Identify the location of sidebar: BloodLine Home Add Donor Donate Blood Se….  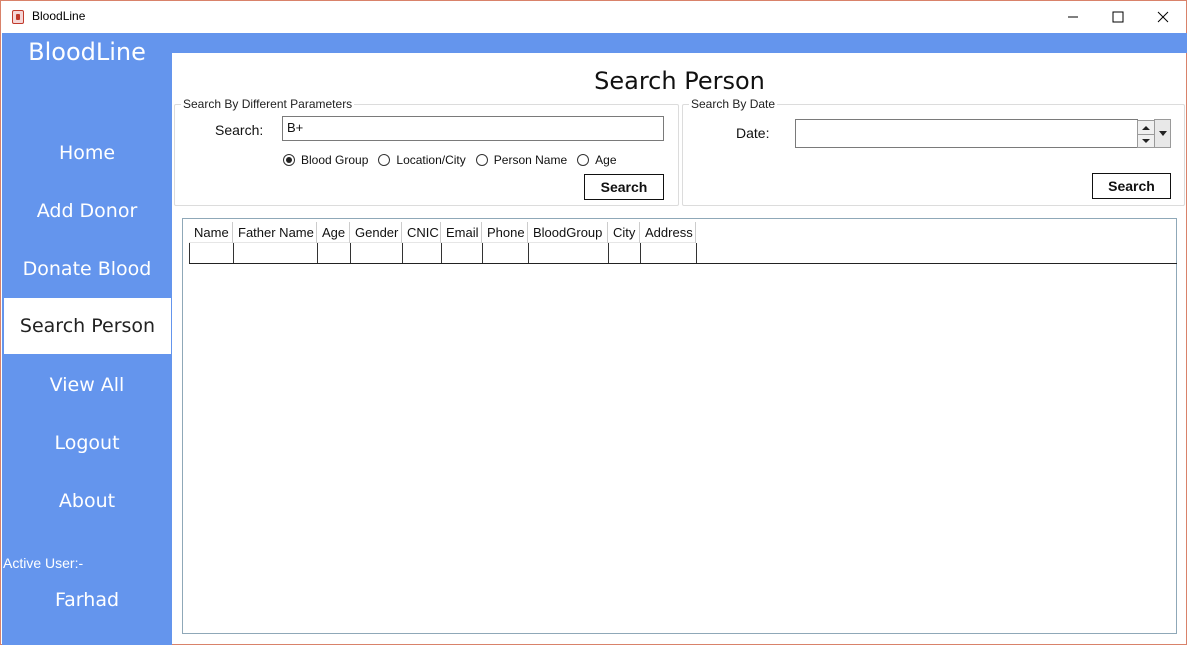
(87, 339).